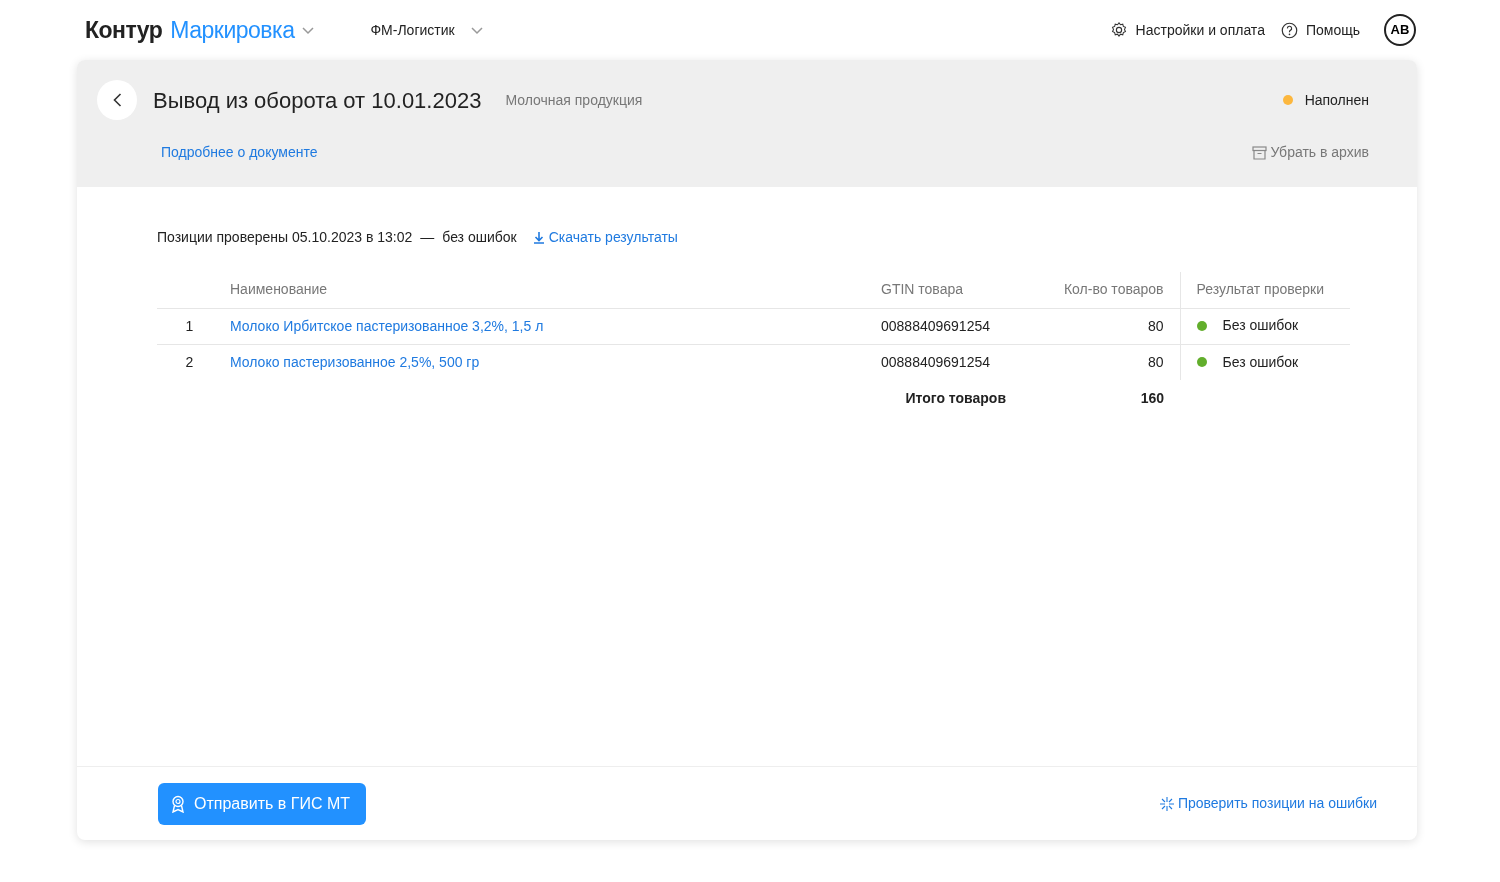 This screenshot has height=882, width=1500. Describe the element at coordinates (479, 237) in the screenshot. I see `check-result-text: без ошибок` at that location.